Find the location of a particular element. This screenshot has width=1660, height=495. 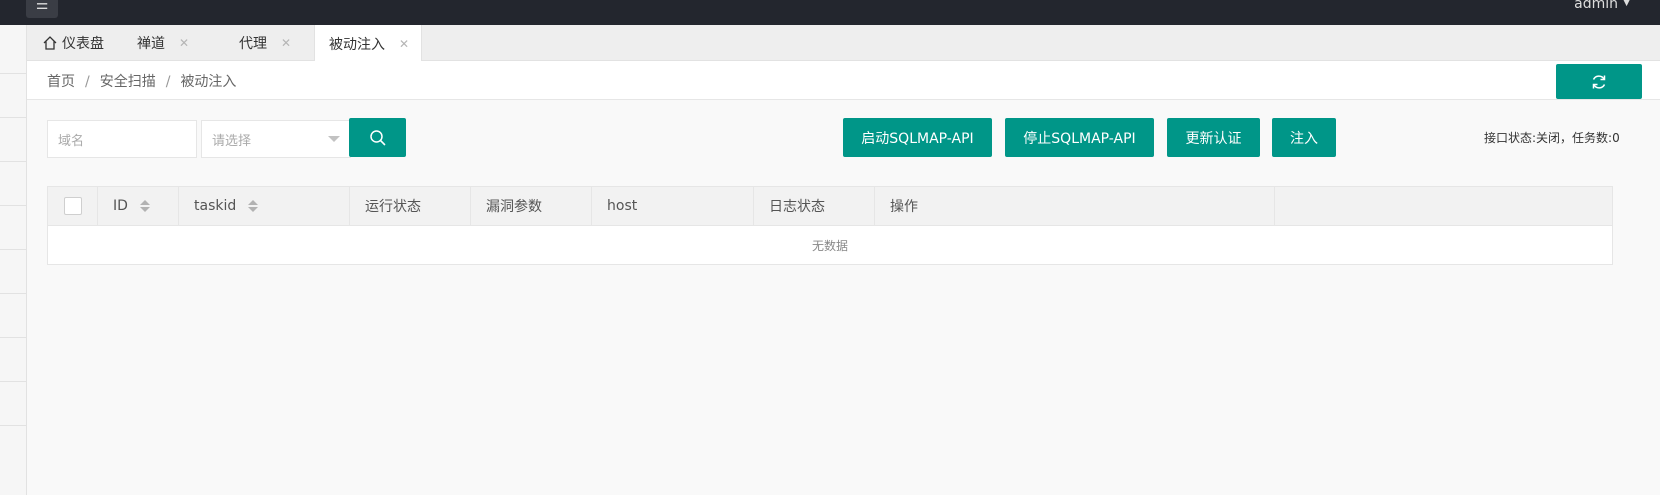

refresh-button is located at coordinates (1599, 81).